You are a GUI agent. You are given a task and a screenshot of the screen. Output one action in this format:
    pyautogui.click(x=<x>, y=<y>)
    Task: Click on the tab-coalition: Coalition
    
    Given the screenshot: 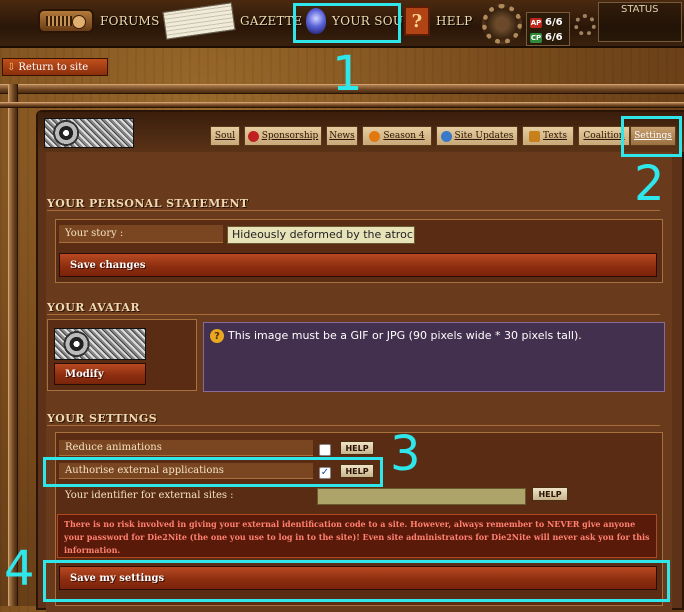 What is the action you would take?
    pyautogui.click(x=604, y=136)
    